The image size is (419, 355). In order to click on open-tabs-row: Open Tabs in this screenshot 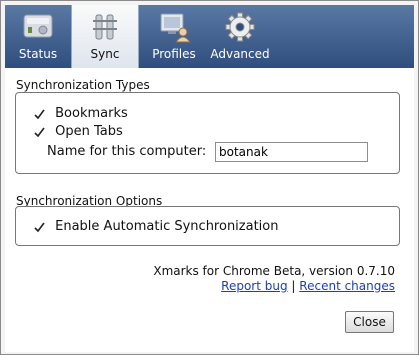, I will do `click(78, 132)`.